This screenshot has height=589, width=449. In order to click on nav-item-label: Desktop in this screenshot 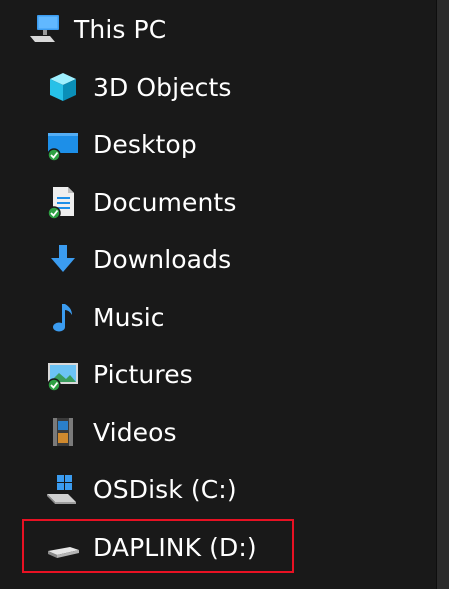, I will do `click(145, 144)`.